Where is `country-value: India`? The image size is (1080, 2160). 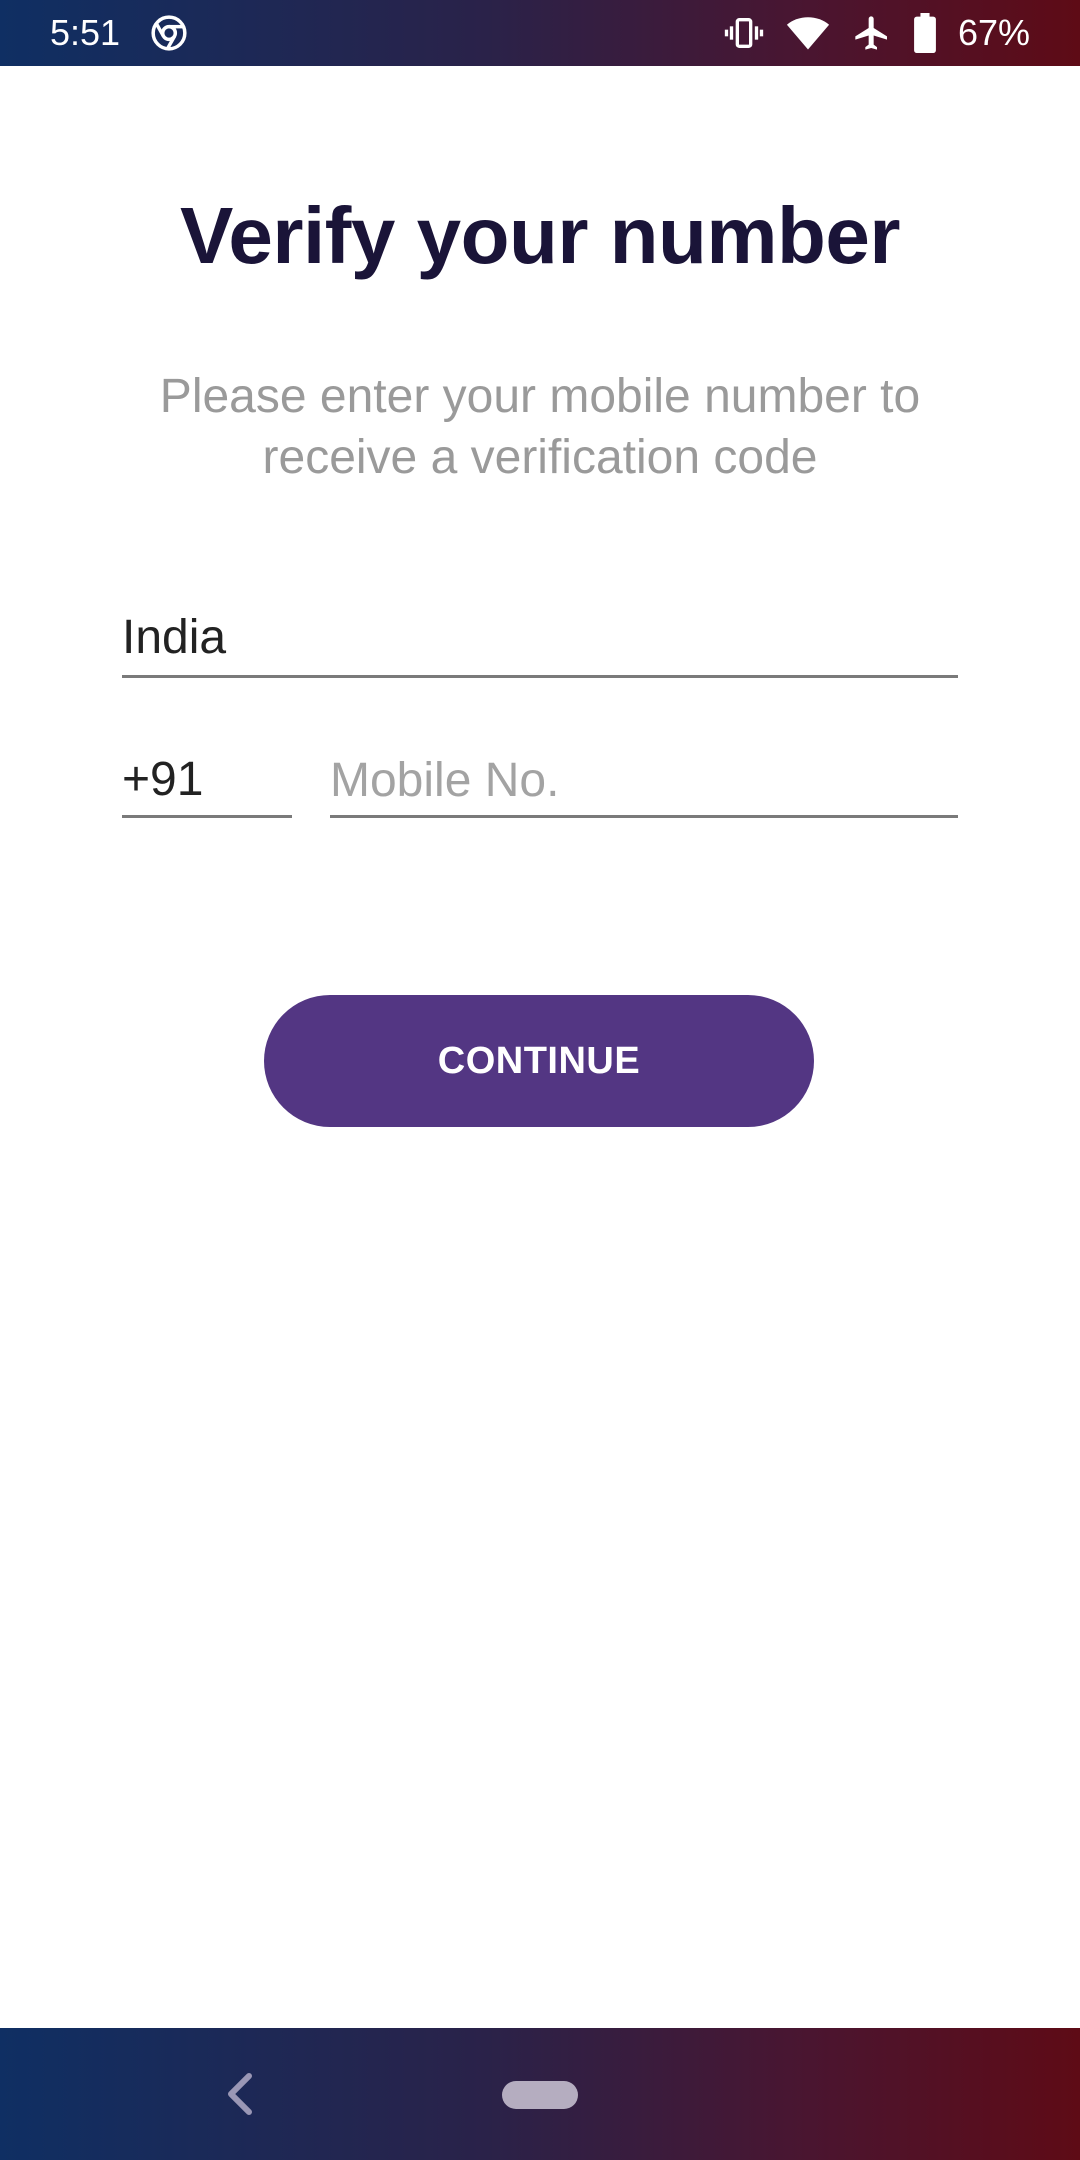
country-value: India is located at coordinates (174, 637).